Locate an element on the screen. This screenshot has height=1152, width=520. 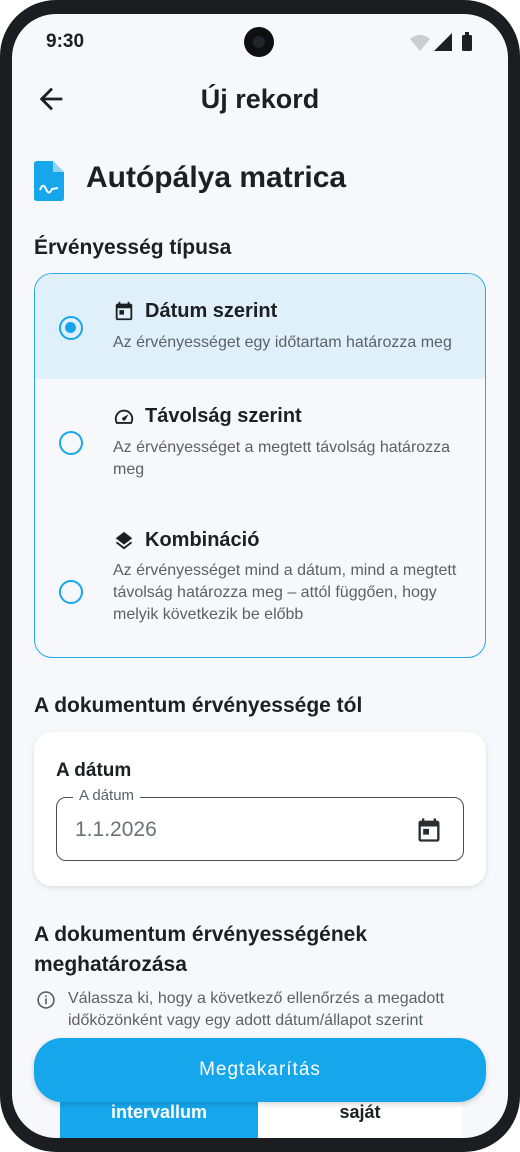
signal-icon is located at coordinates (443, 42).